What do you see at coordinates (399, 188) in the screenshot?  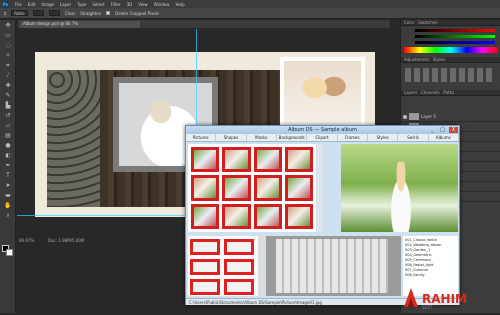 I see `picture-preview` at bounding box center [399, 188].